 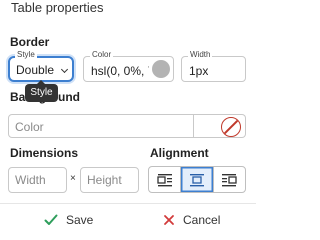 I want to click on border-width-field: Width 1px, so click(x=213, y=66).